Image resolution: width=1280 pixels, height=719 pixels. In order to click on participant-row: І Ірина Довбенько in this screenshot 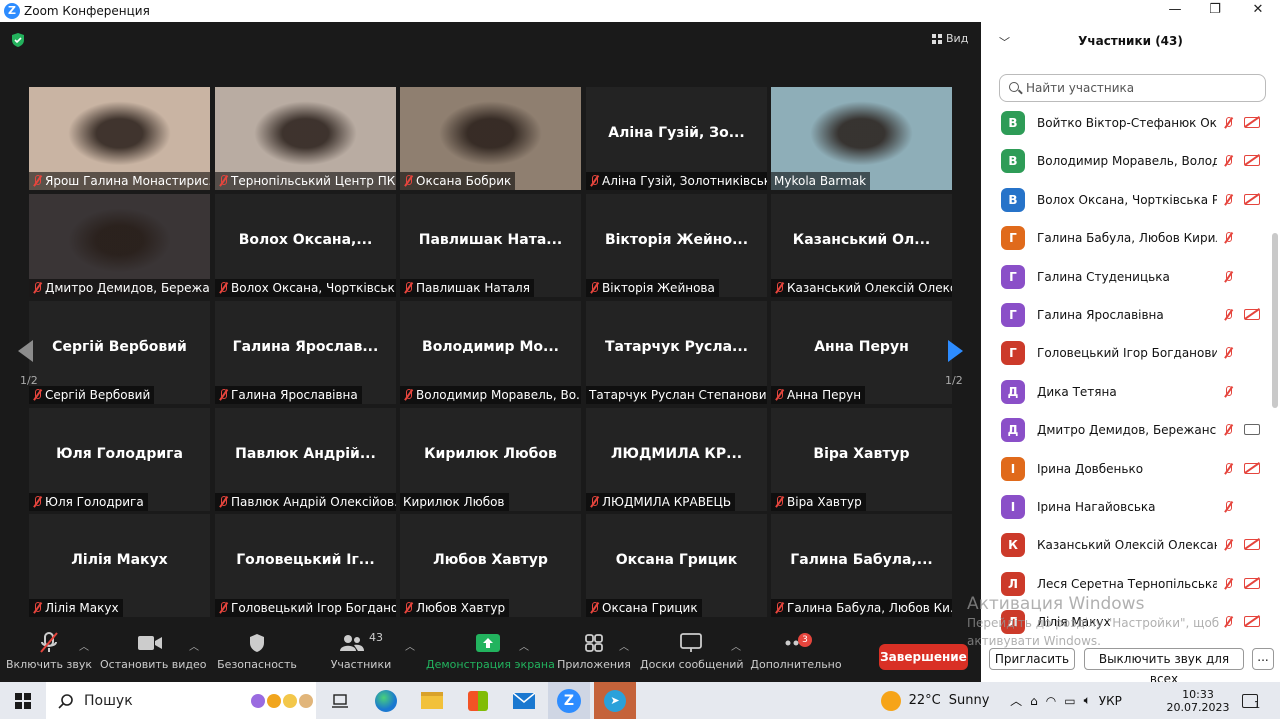, I will do `click(1131, 469)`.